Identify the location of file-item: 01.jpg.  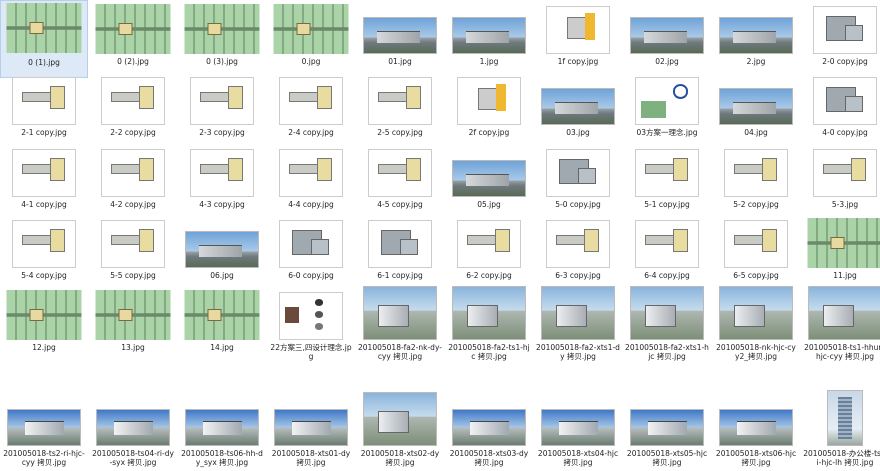
(400, 39).